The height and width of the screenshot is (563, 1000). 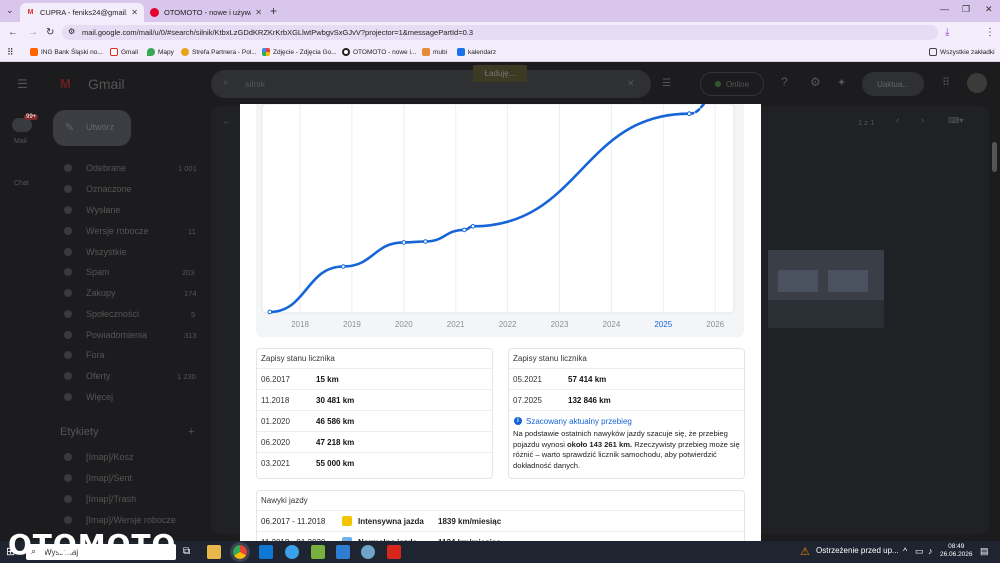 I want to click on folder-updates: Powiadomienia, so click(x=116, y=335).